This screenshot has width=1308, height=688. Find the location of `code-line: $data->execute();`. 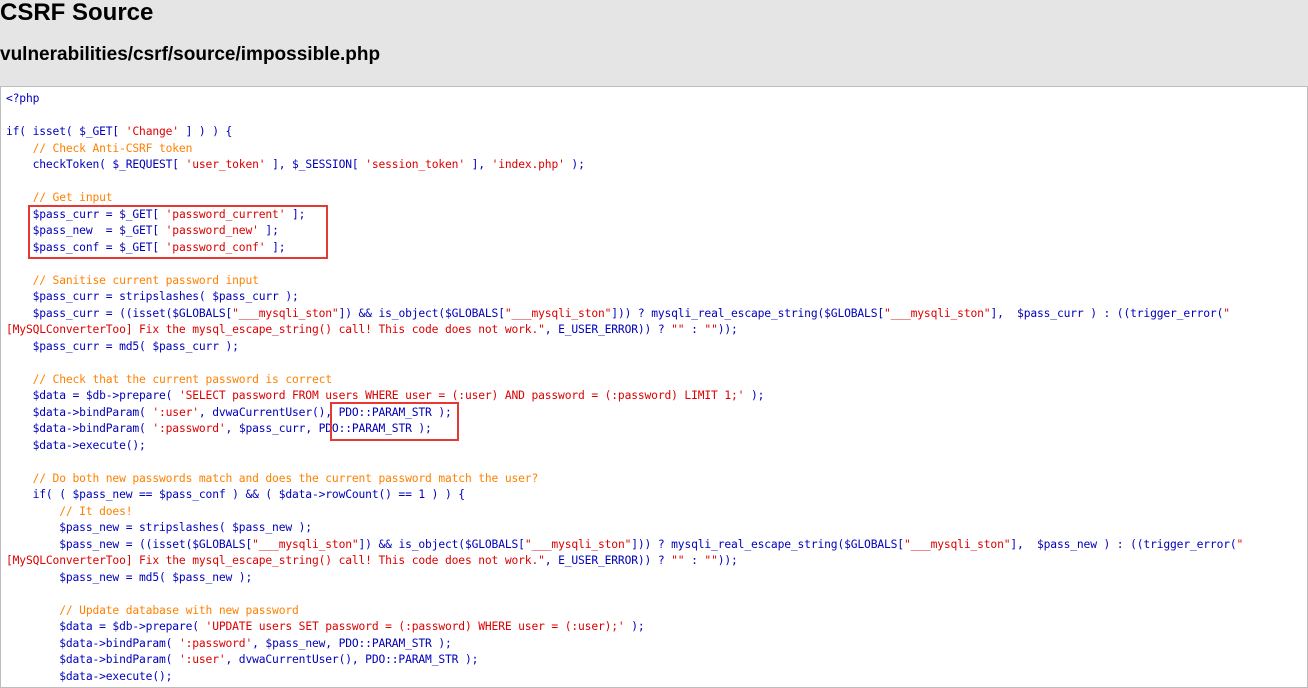

code-line: $data->execute(); is located at coordinates (624, 446).